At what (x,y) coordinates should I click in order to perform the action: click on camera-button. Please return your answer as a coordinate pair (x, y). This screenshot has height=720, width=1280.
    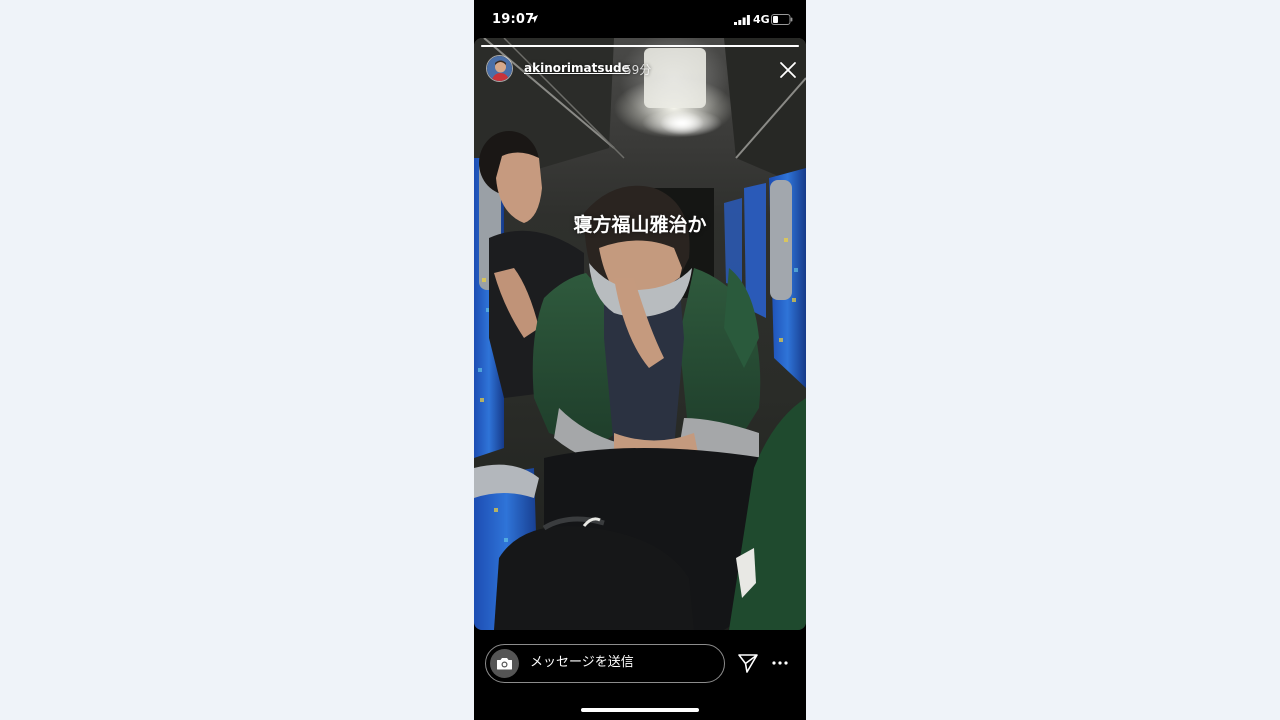
    Looking at the image, I should click on (504, 663).